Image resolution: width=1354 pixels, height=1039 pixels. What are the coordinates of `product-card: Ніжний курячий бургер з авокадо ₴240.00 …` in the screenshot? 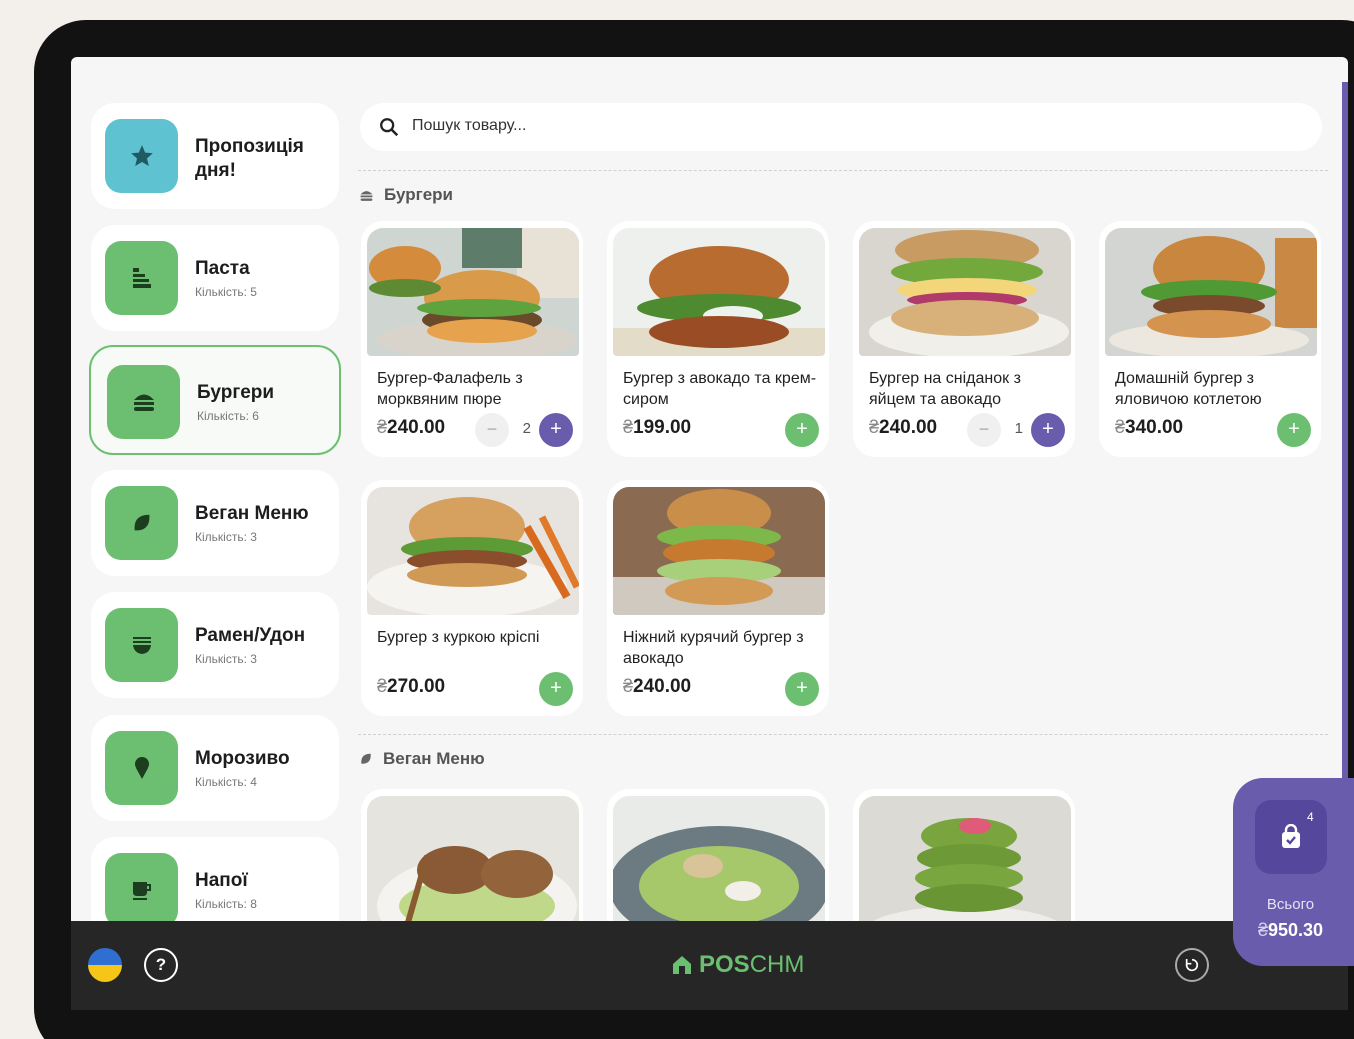 It's located at (718, 598).